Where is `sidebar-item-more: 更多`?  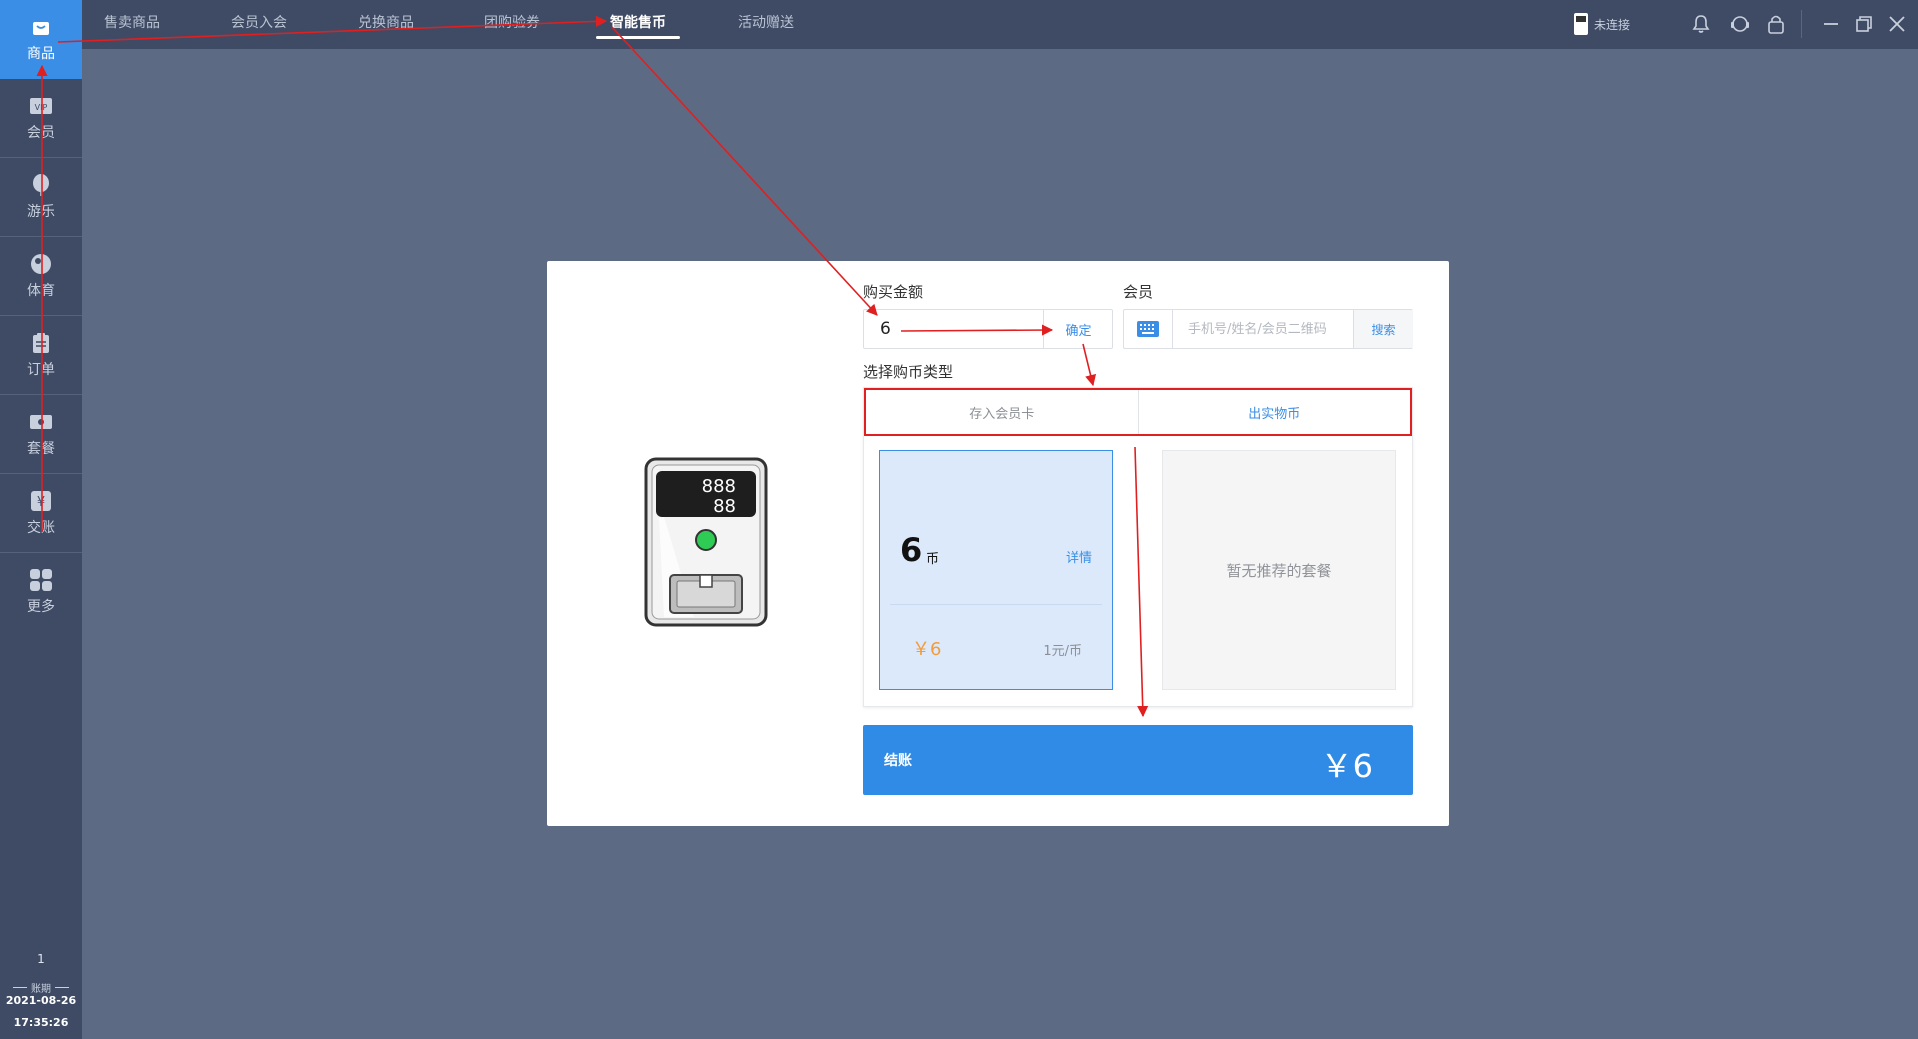 sidebar-item-more: 更多 is located at coordinates (41, 592).